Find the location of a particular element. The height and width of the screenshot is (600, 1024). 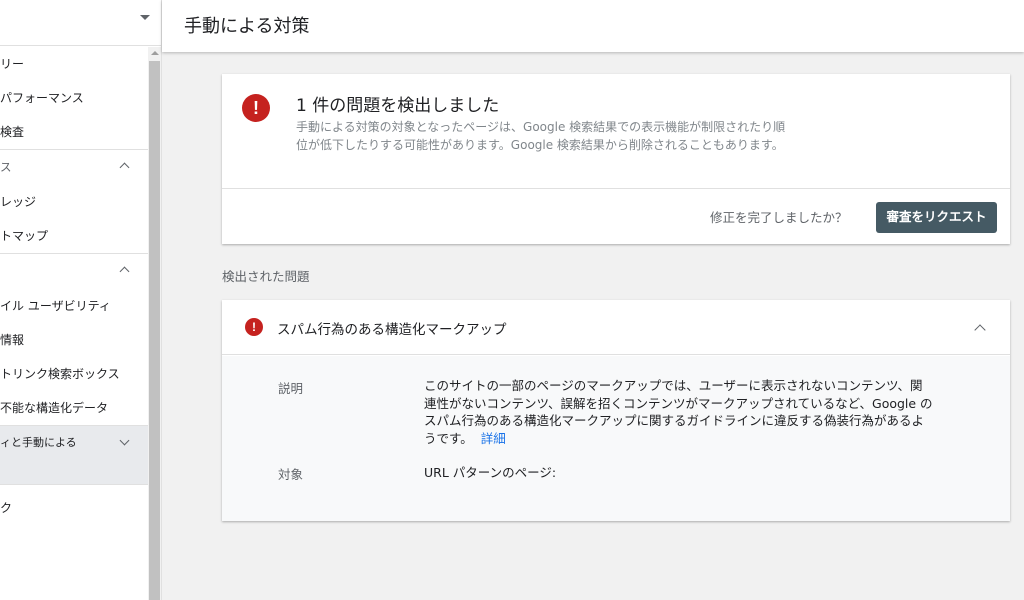

request-review-button: 審査をリクエスト is located at coordinates (936, 217).